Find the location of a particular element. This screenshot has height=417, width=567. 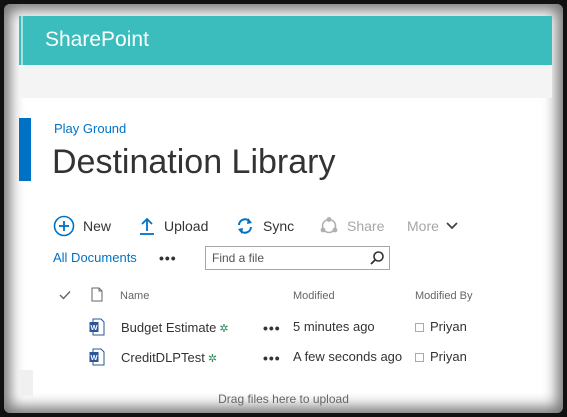

suite-bar-edge is located at coordinates (22, 40).